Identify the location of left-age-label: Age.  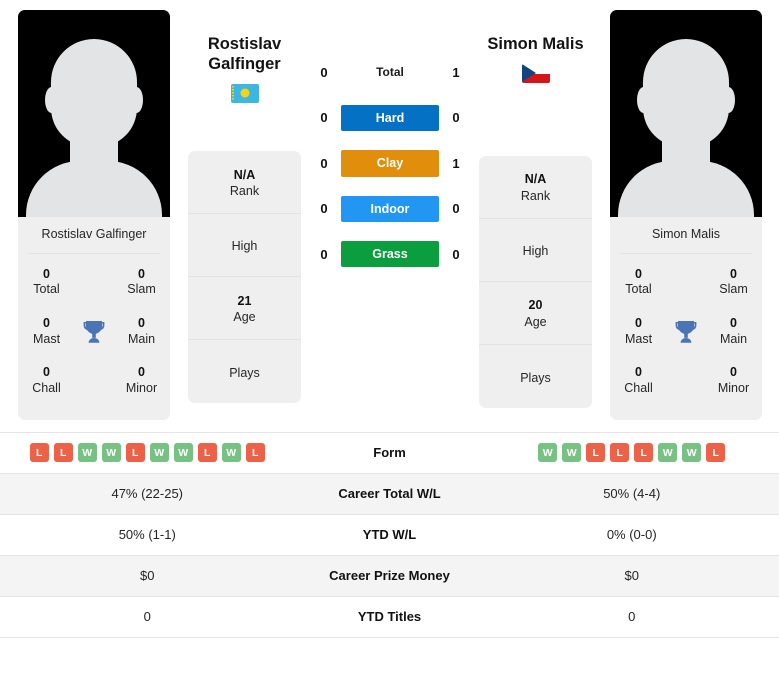
(244, 316).